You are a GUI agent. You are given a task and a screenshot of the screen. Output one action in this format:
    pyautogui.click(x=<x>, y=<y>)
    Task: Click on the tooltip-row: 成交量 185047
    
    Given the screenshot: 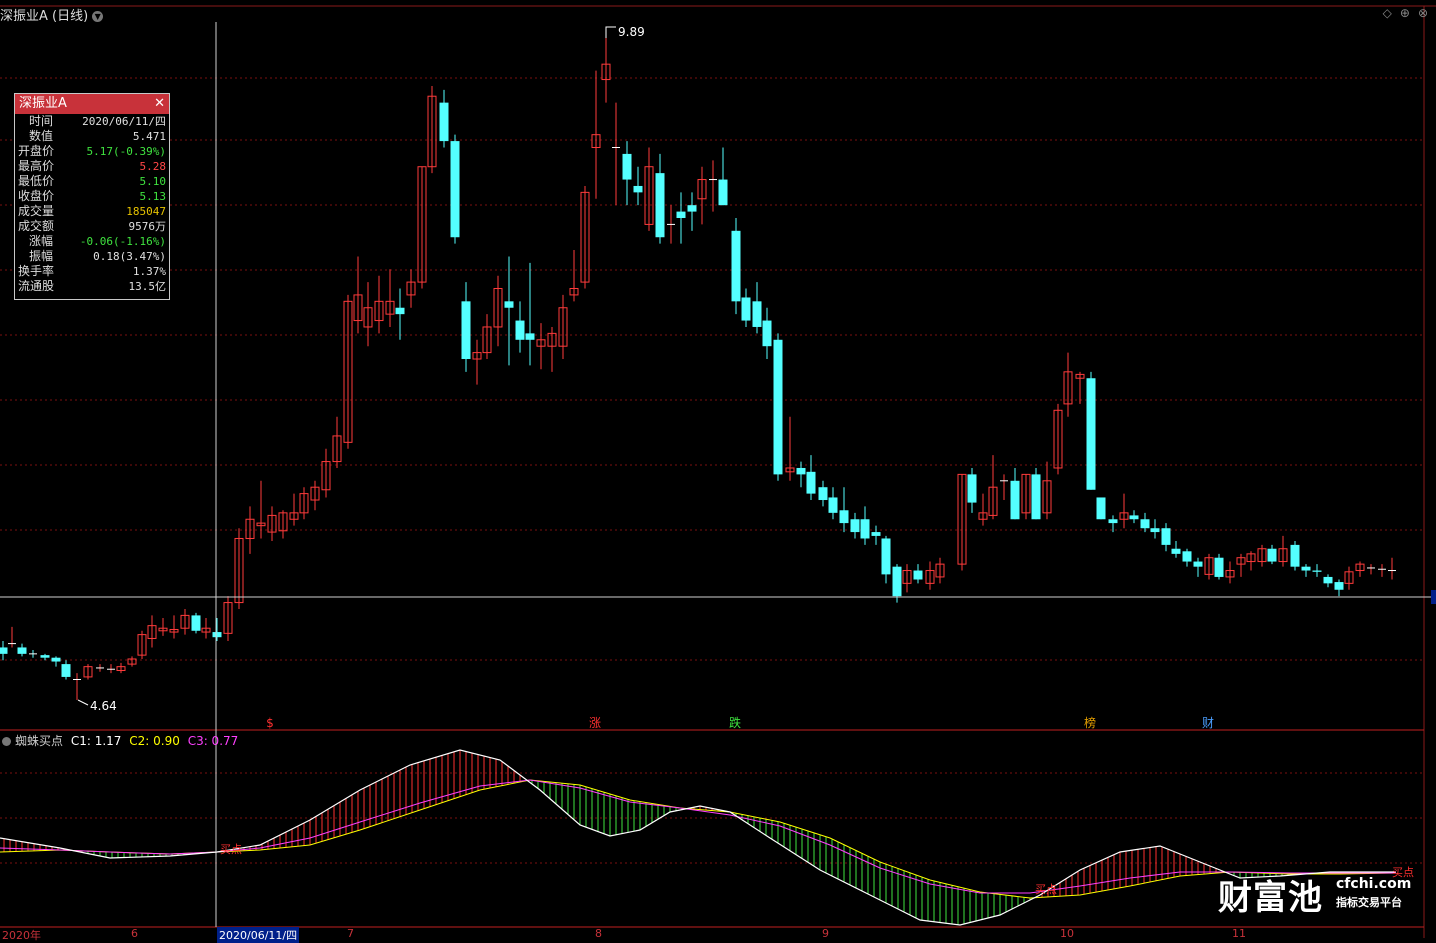 What is the action you would take?
    pyautogui.click(x=92, y=211)
    